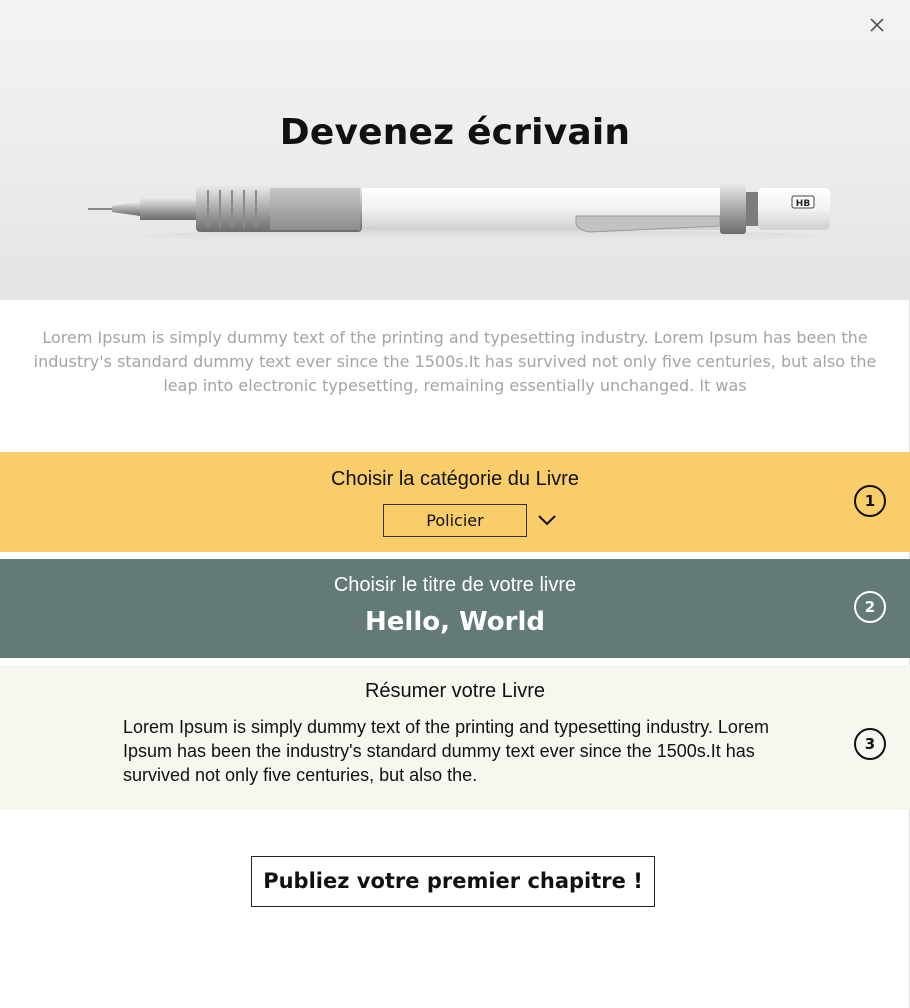  What do you see at coordinates (455, 520) in the screenshot?
I see `category-select: Policier` at bounding box center [455, 520].